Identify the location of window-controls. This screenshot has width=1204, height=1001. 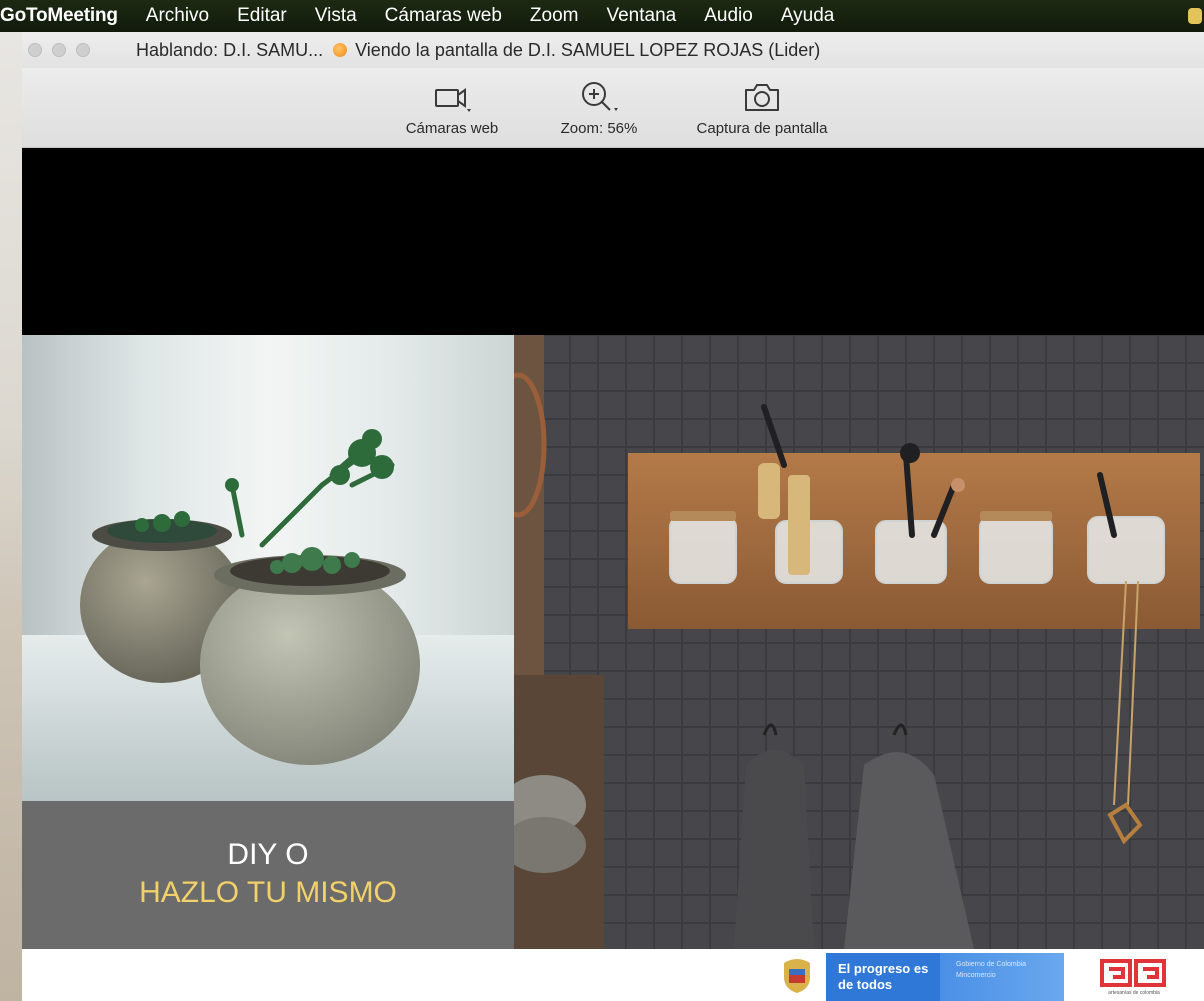
(64, 50).